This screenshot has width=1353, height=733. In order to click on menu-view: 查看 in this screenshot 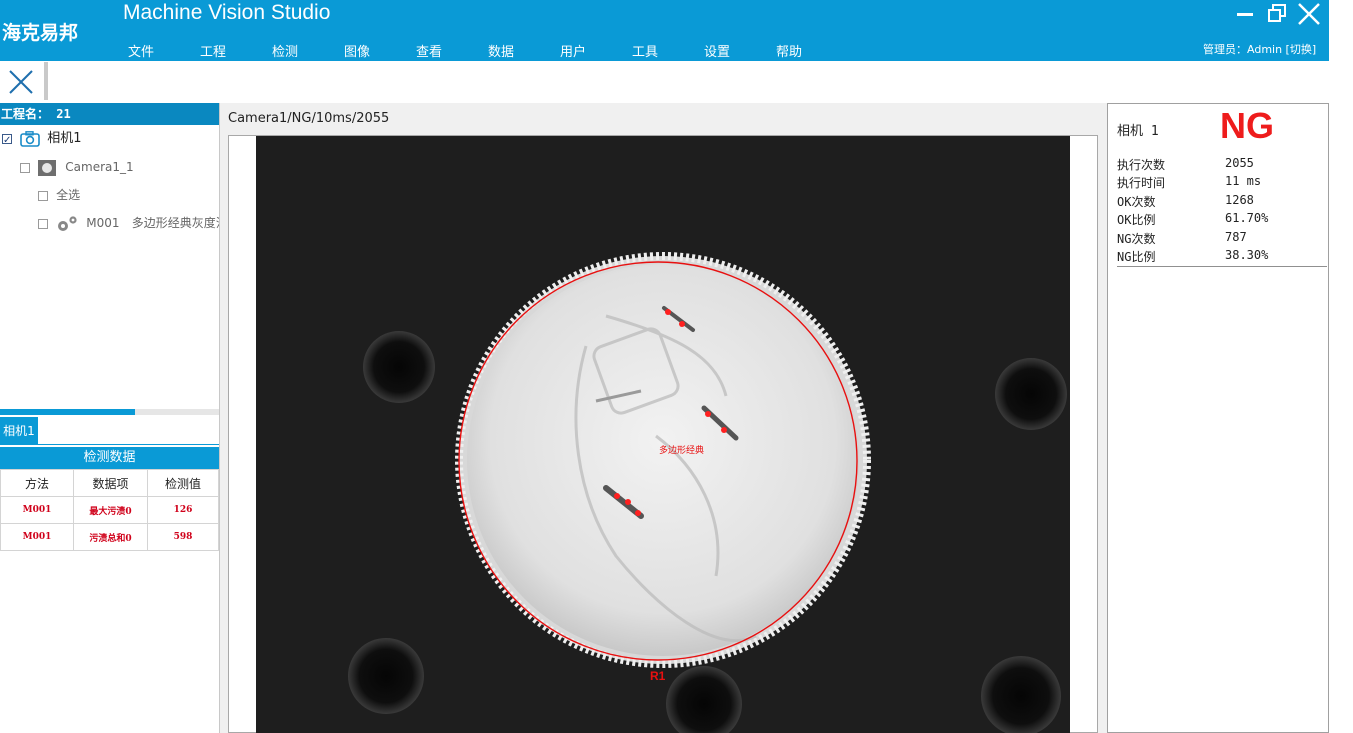, I will do `click(429, 50)`.